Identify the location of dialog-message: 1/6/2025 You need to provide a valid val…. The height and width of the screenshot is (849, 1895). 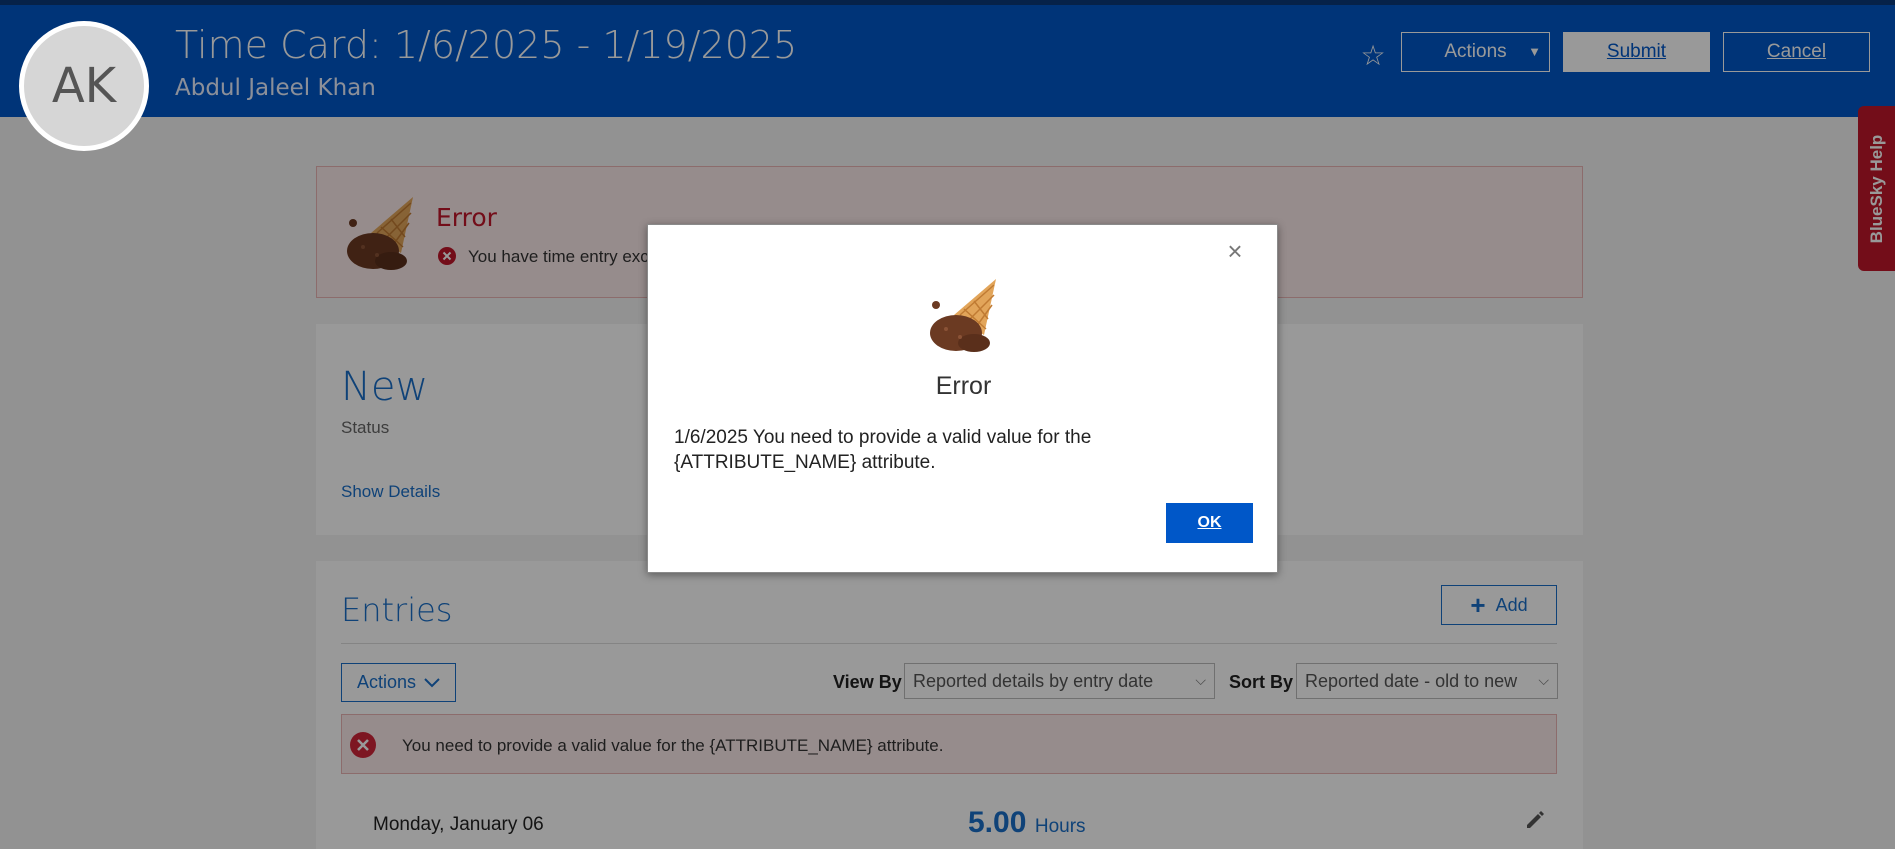
(883, 450).